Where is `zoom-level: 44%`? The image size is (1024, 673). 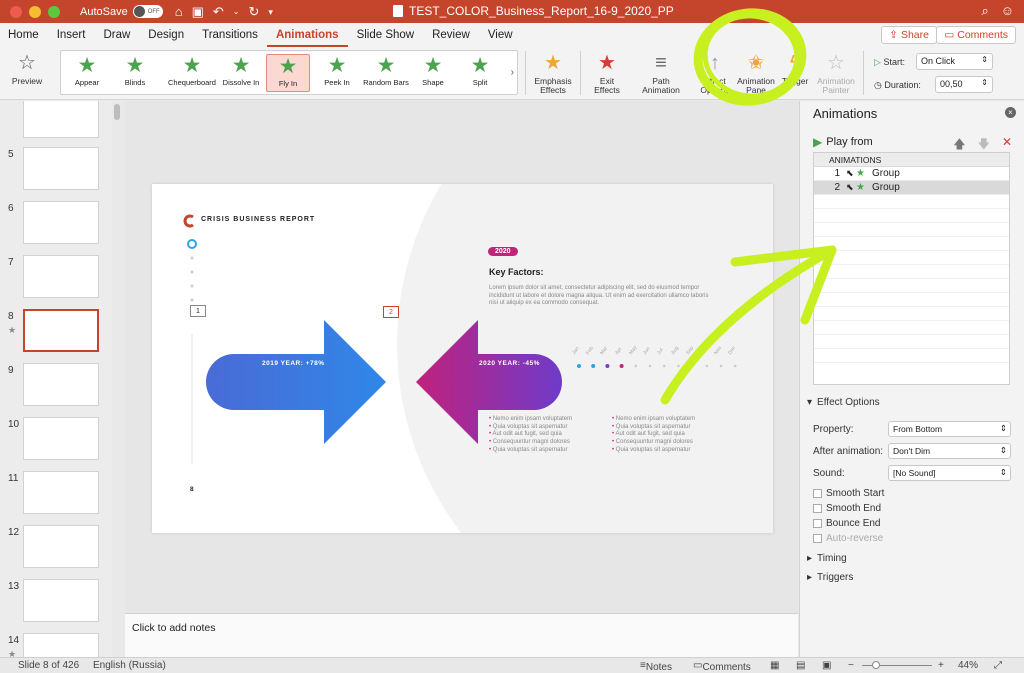
zoom-level: 44% is located at coordinates (968, 665).